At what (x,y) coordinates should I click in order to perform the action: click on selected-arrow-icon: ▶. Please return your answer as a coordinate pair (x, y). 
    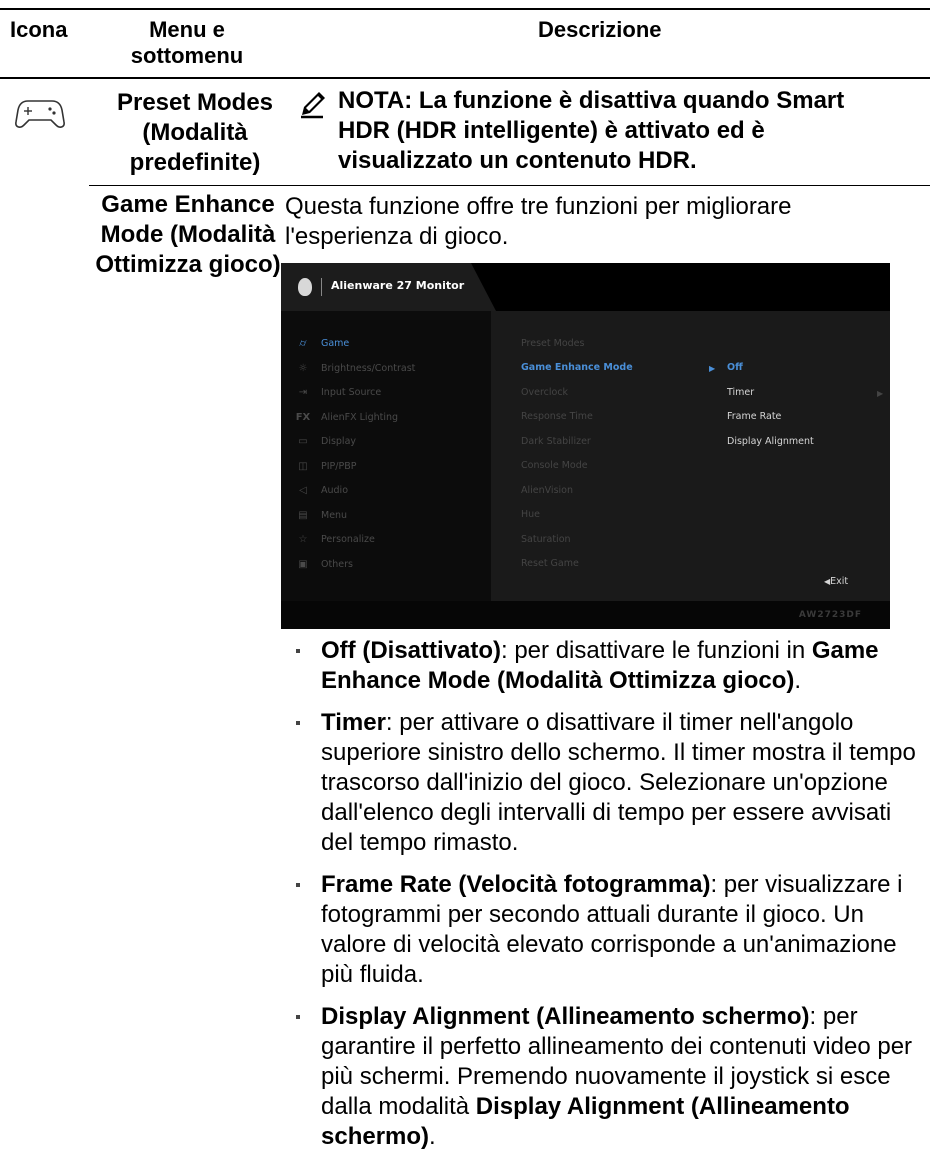
    Looking at the image, I should click on (712, 368).